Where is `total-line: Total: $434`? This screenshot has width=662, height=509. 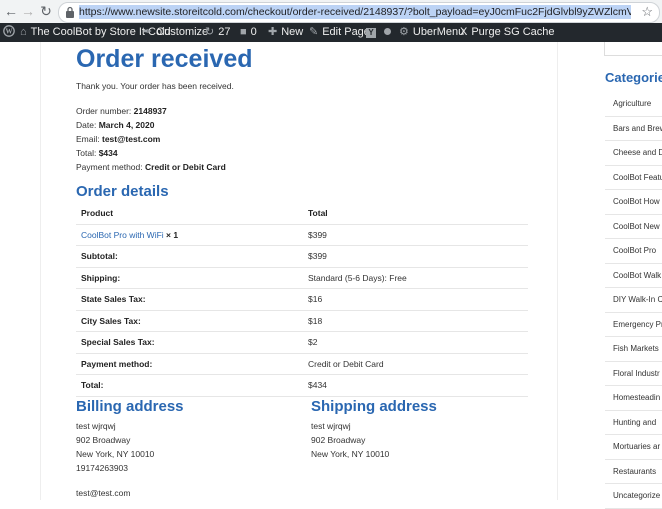 total-line: Total: $434 is located at coordinates (97, 153).